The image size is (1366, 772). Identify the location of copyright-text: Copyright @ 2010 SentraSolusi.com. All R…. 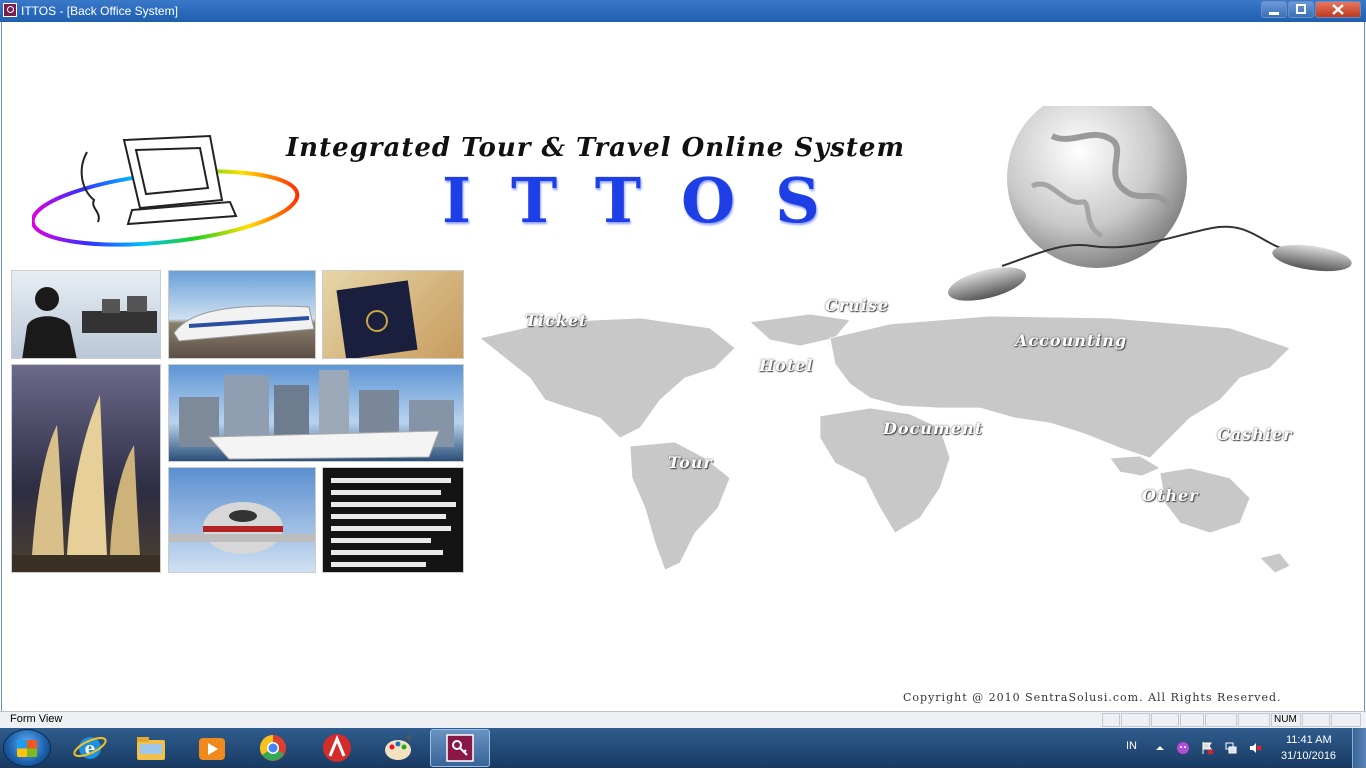
(1092, 697).